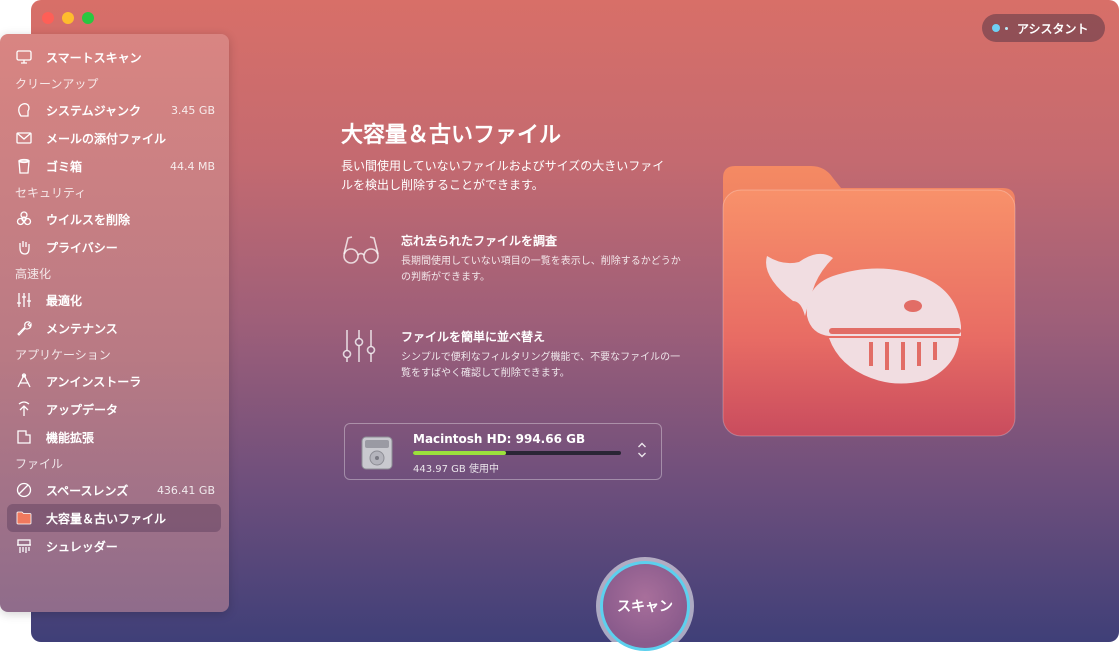 This screenshot has height=656, width=1119. I want to click on assistant-dot-icon, so click(996, 28).